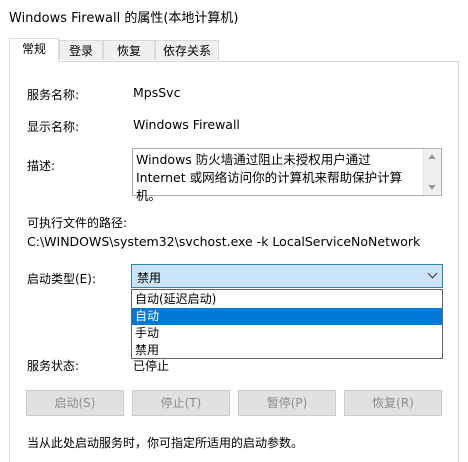 This screenshot has height=462, width=468. I want to click on description-label: 描述:, so click(41, 166).